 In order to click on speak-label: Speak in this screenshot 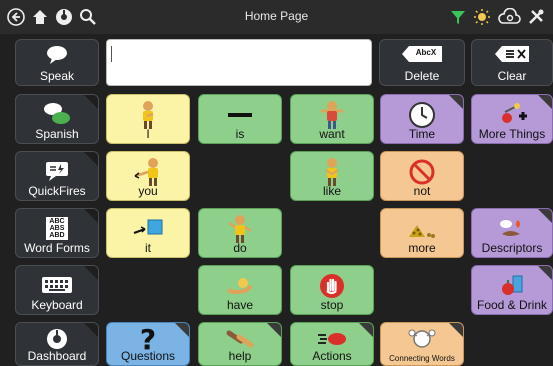, I will do `click(57, 76)`.